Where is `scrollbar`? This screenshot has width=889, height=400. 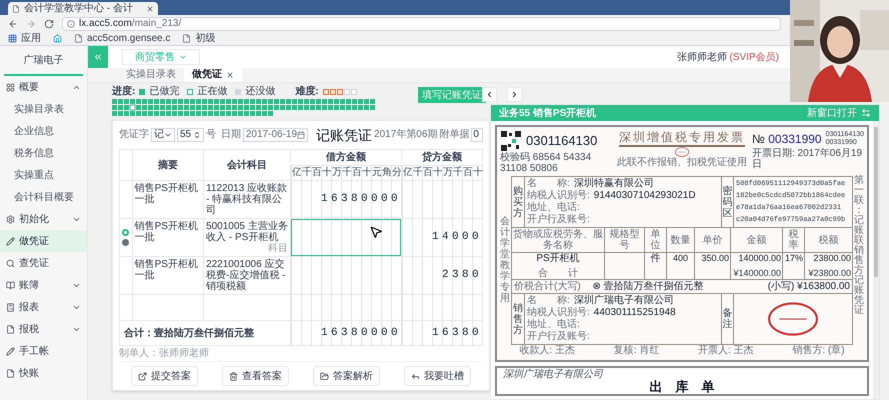
scrollbar is located at coordinates (876, 260).